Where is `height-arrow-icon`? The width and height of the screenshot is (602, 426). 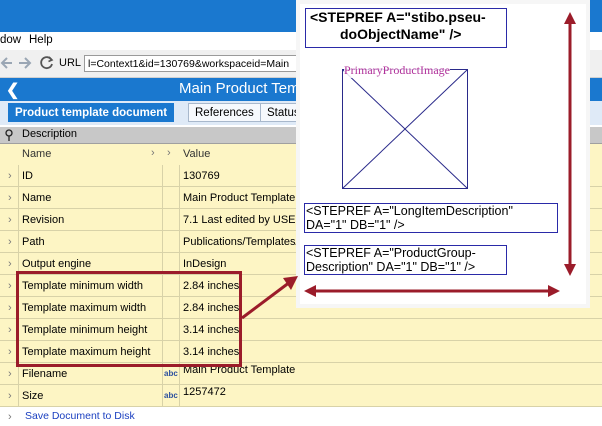 height-arrow-icon is located at coordinates (570, 144).